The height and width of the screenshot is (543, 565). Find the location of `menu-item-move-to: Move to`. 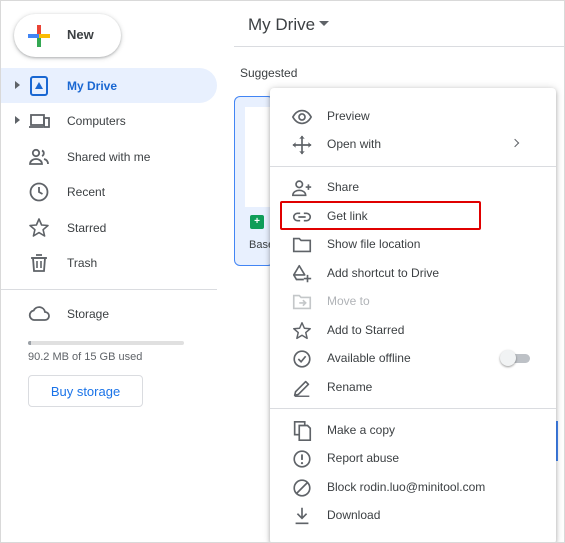

menu-item-move-to: Move to is located at coordinates (413, 301).